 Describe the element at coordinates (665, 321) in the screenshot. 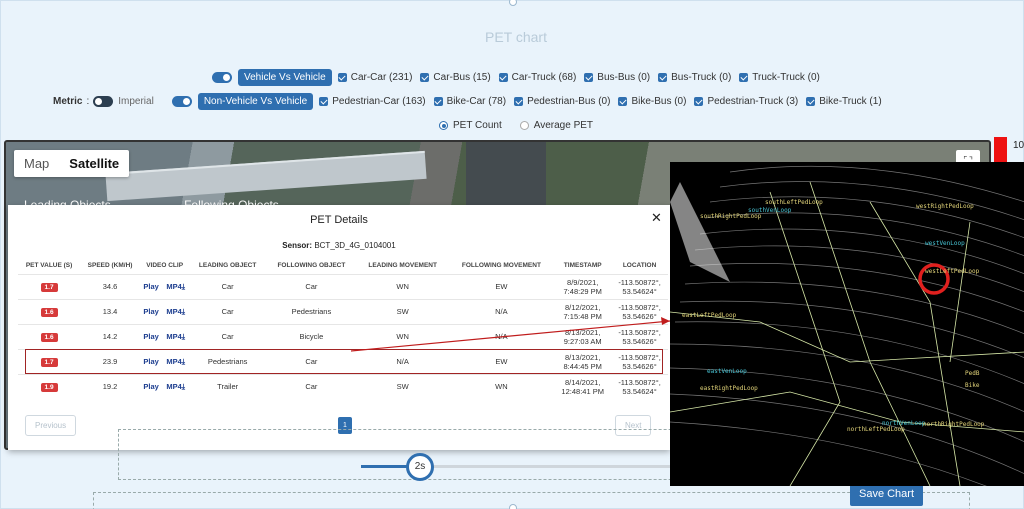

I see `arrow-head-icon` at that location.